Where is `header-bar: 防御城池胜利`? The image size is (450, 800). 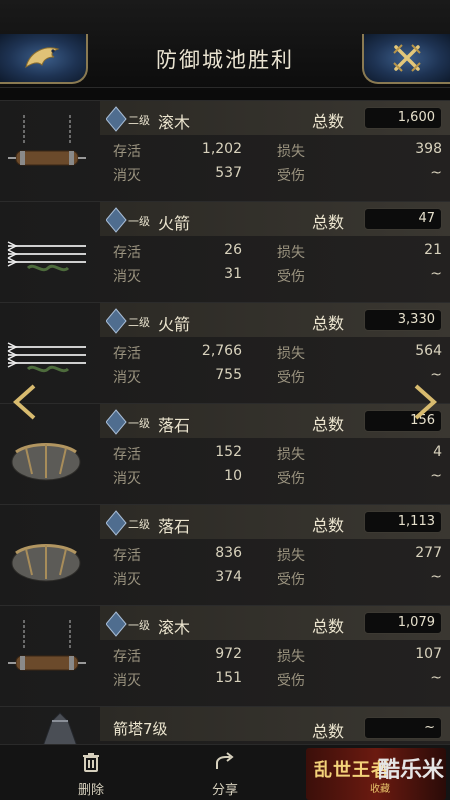 header-bar: 防御城池胜利 is located at coordinates (225, 44).